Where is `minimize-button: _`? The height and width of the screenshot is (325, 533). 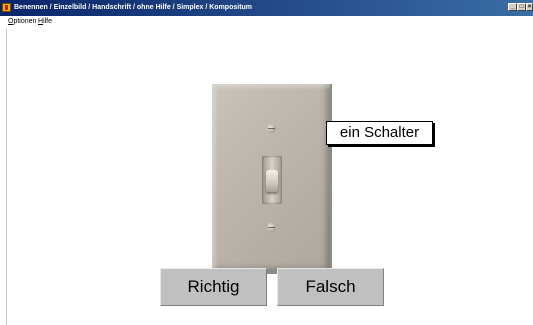 minimize-button: _ is located at coordinates (512, 7).